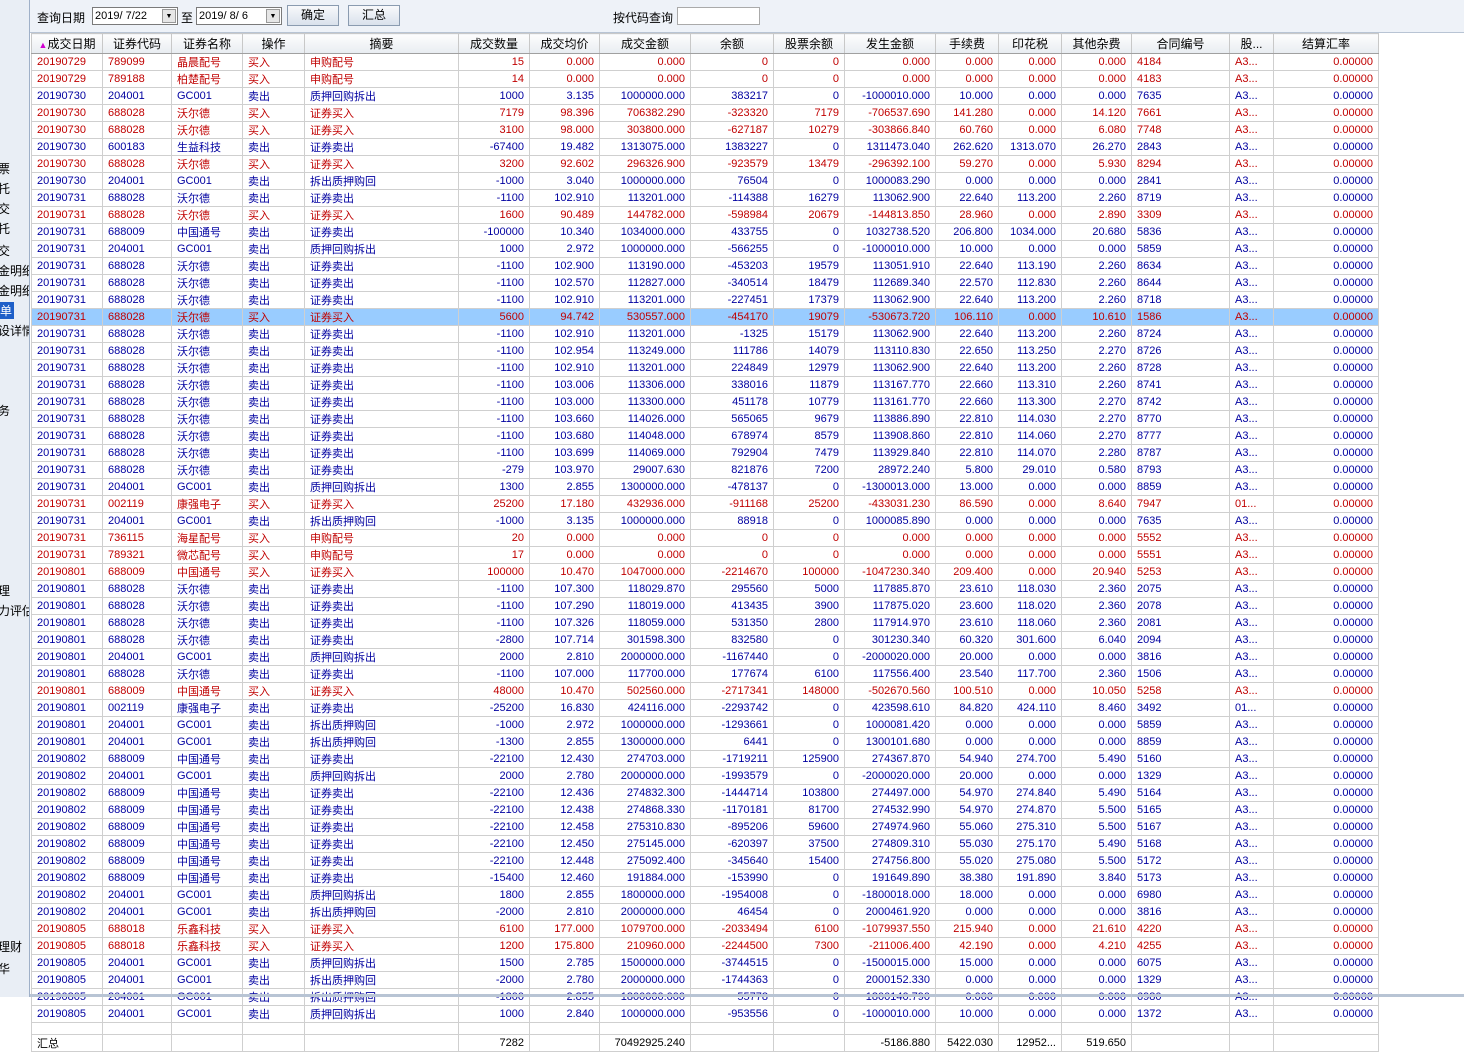  I want to click on sidebar-item: 单, so click(7, 310).